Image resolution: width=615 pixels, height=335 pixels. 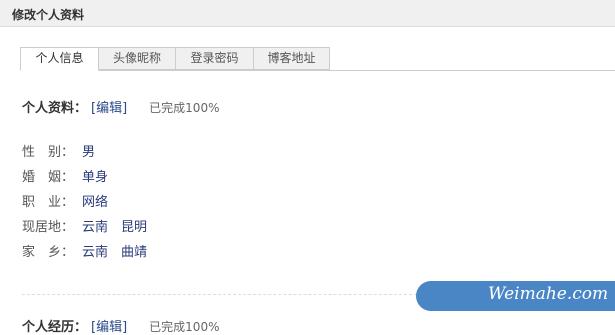 I want to click on field-hometown: 家 乡： 云南 曲靖, so click(x=84, y=253).